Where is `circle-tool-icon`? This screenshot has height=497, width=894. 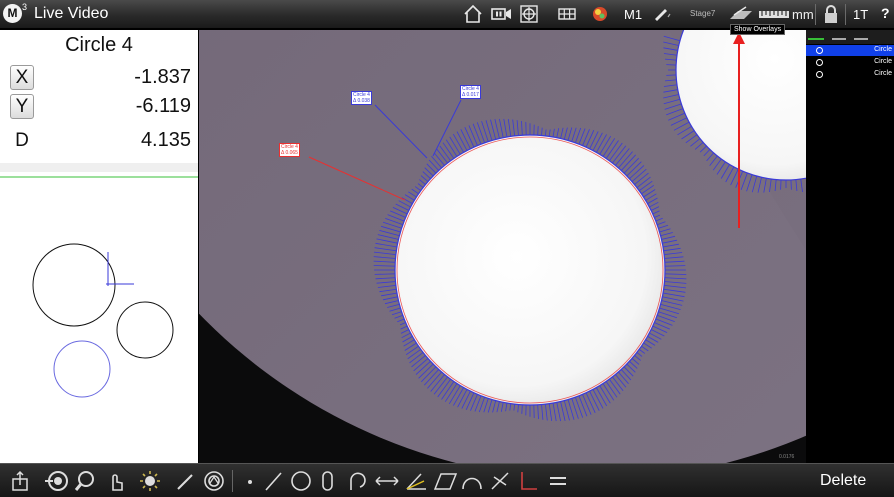 circle-tool-icon is located at coordinates (301, 481).